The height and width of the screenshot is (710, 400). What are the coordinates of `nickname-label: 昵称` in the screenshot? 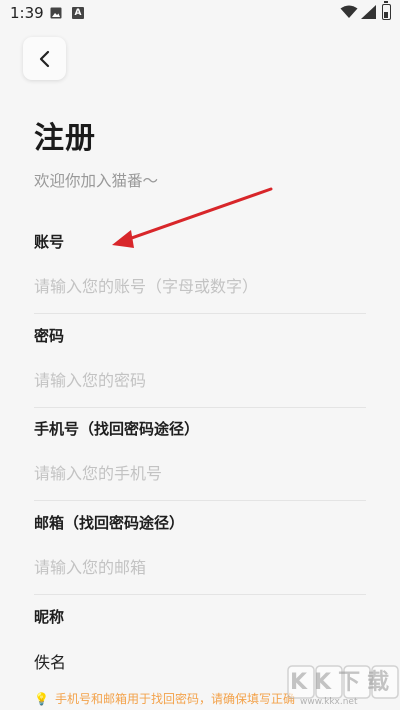 It's located at (49, 617).